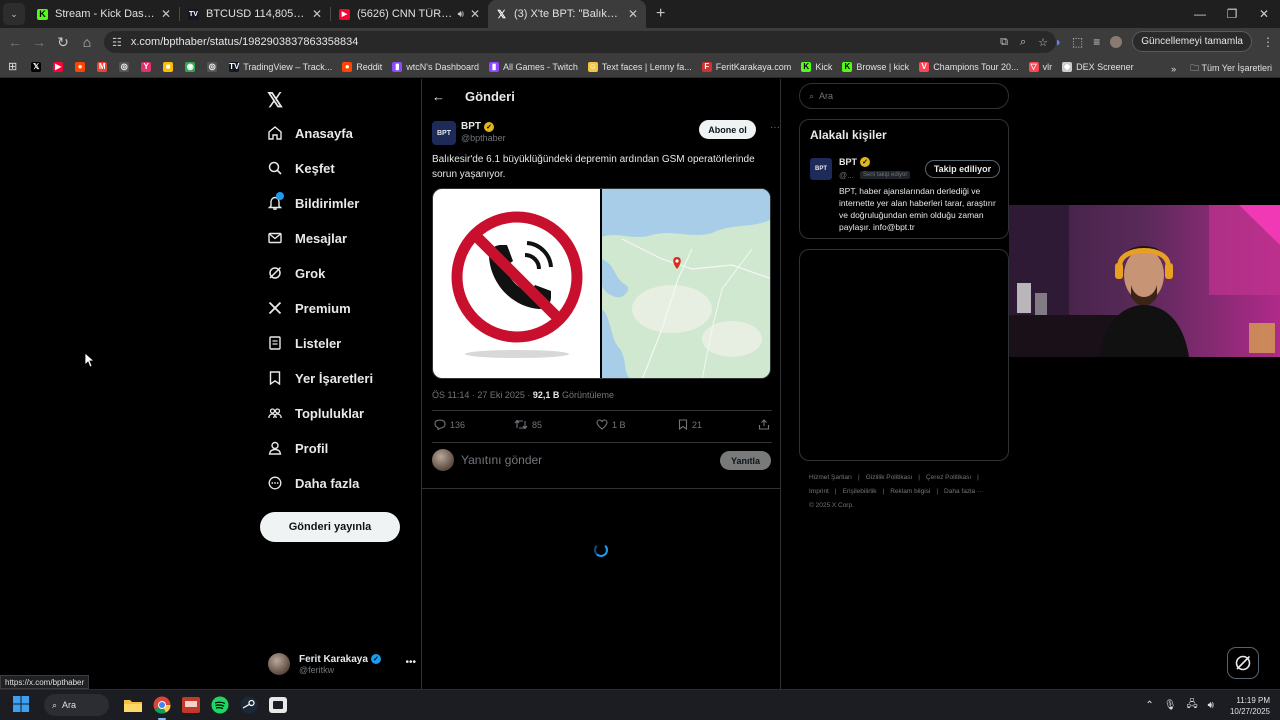  What do you see at coordinates (904, 96) in the screenshot?
I see `search-input: ⌕ Ara` at bounding box center [904, 96].